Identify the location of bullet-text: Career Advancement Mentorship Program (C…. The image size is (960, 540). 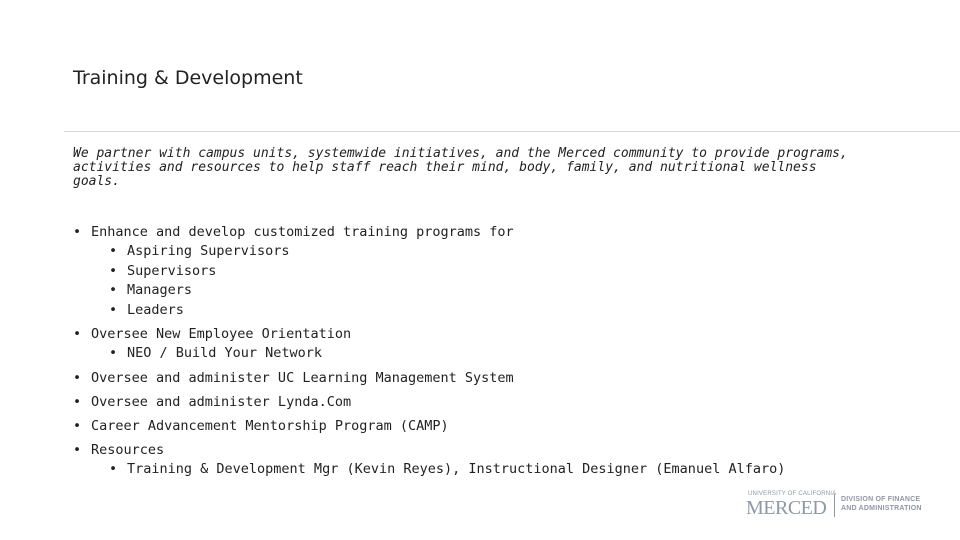
(270, 425).